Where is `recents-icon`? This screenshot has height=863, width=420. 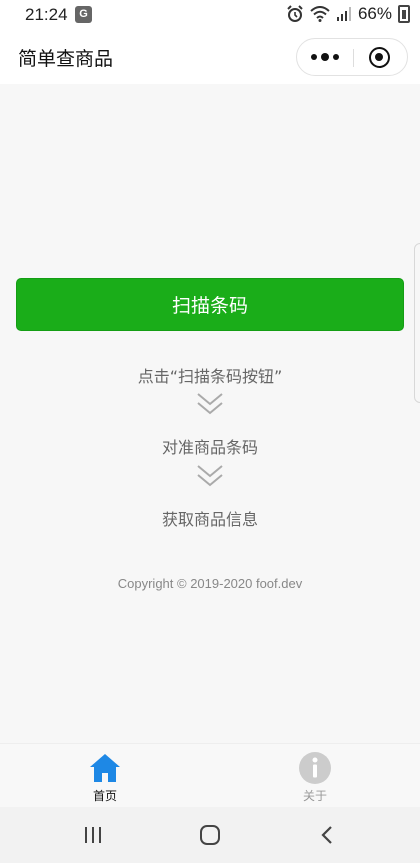 recents-icon is located at coordinates (93, 835).